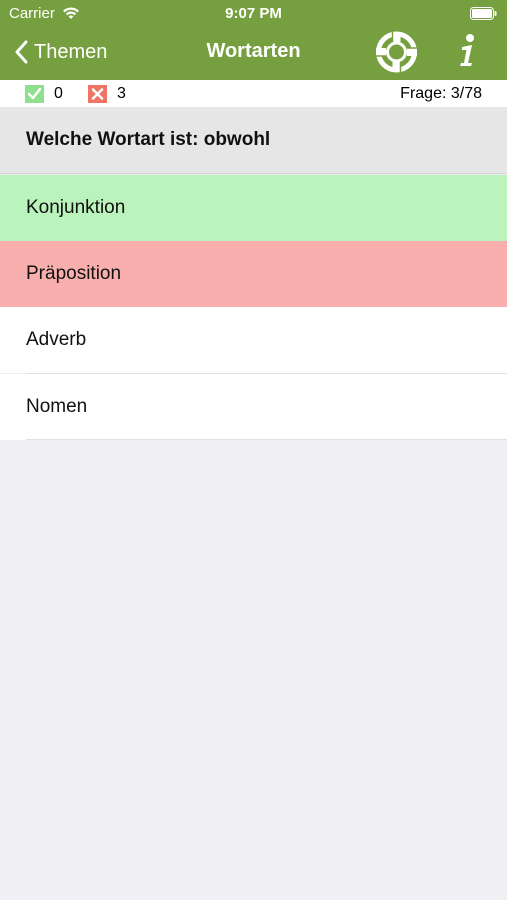 This screenshot has width=507, height=900. What do you see at coordinates (76, 207) in the screenshot?
I see `answer-option-label: Konjunktion` at bounding box center [76, 207].